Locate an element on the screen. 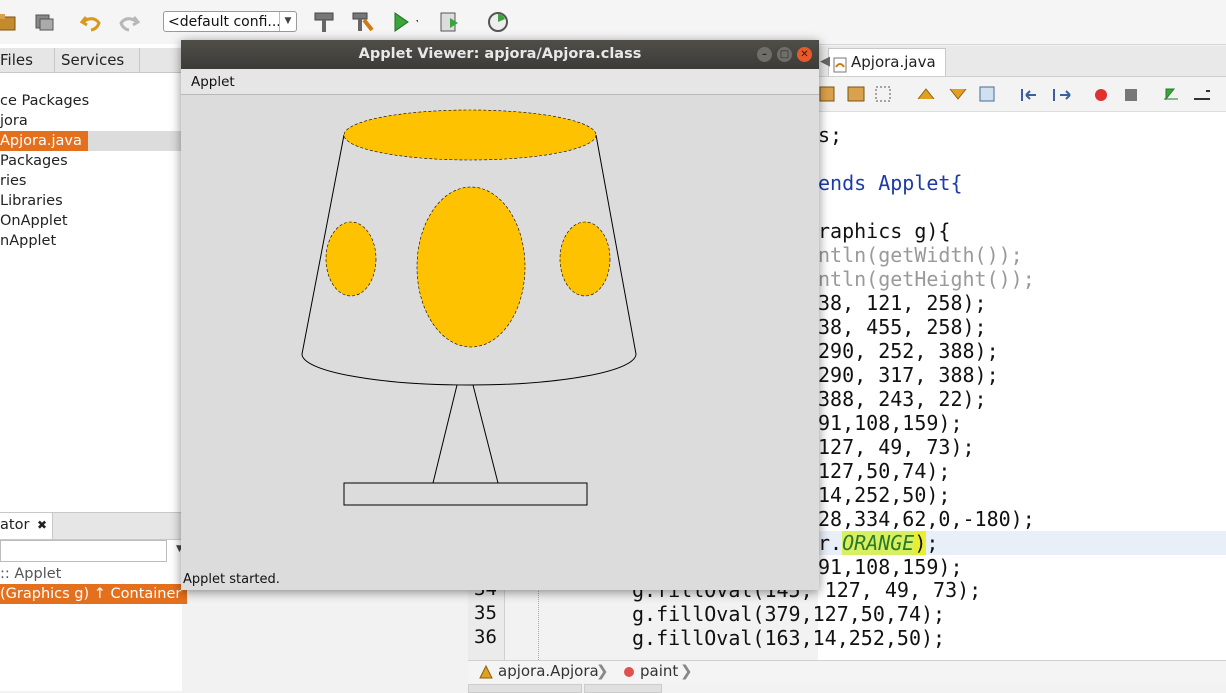  code-line: 388, 243, 22); is located at coordinates (902, 399).